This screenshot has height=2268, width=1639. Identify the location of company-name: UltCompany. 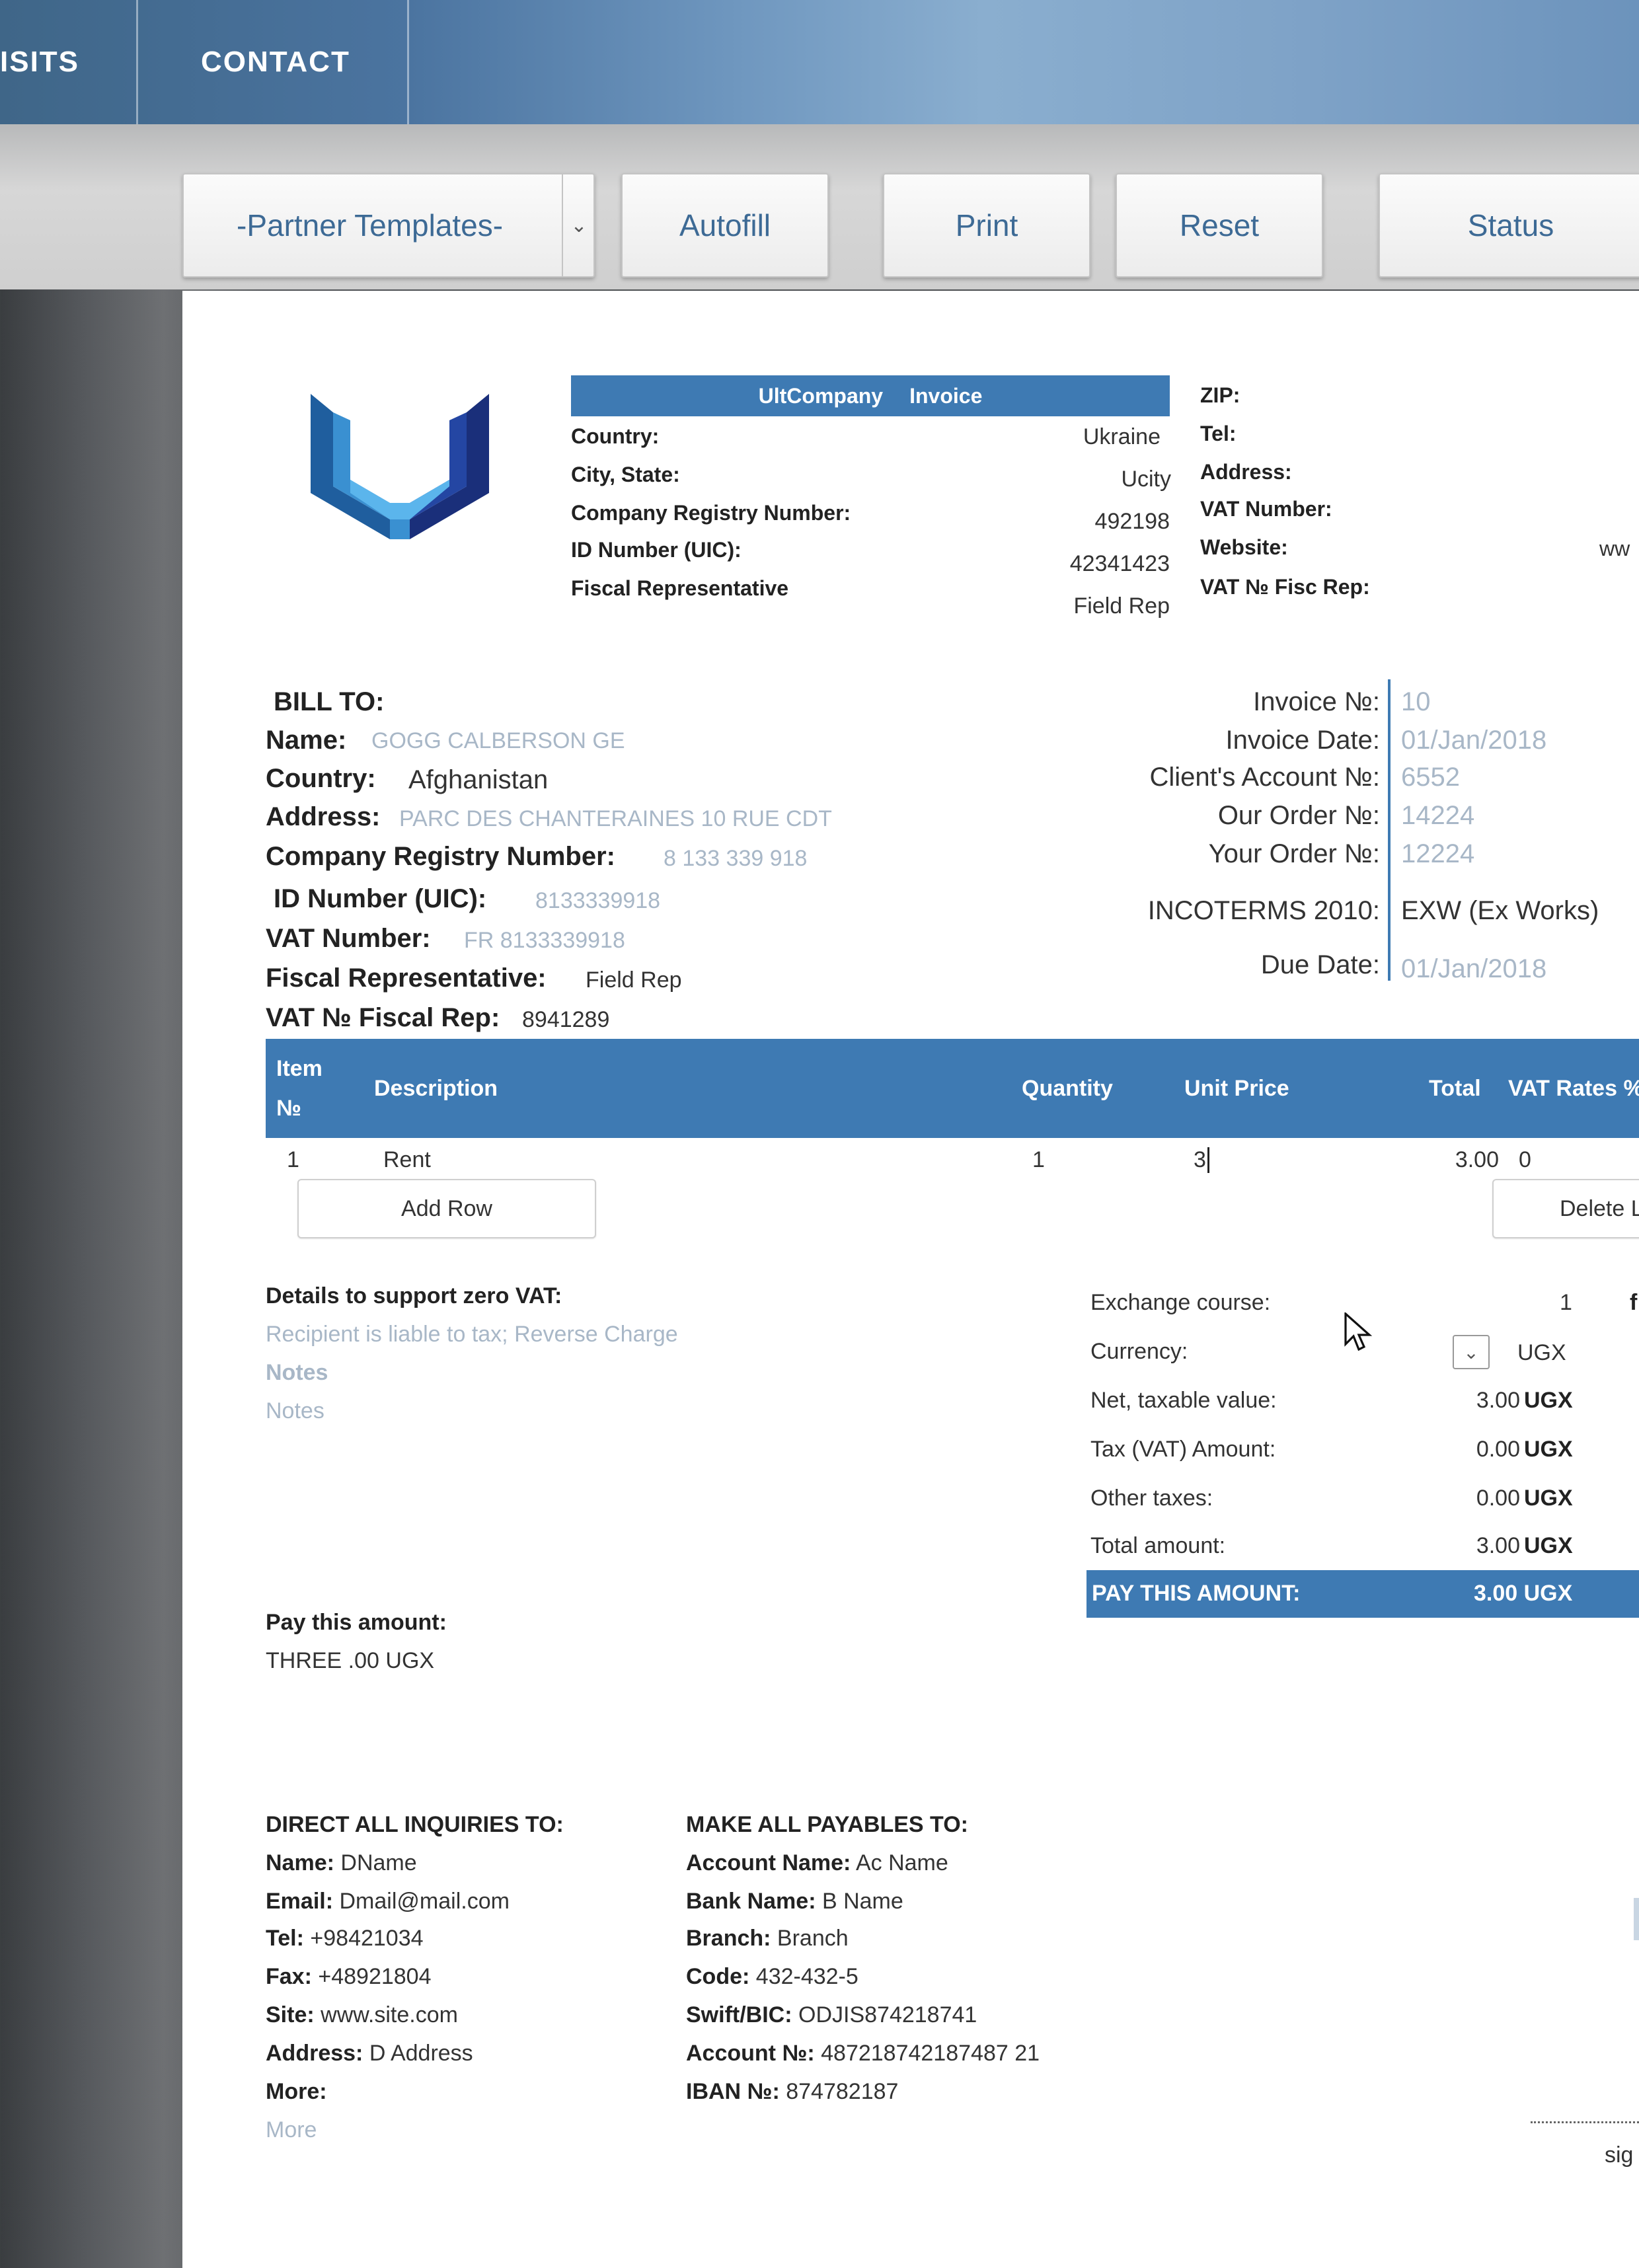
(821, 395).